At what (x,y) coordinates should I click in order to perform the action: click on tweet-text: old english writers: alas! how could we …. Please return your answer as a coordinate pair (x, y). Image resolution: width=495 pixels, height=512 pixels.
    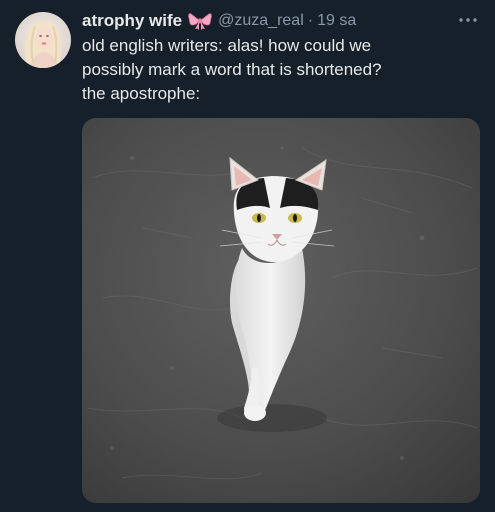
    Looking at the image, I should click on (282, 70).